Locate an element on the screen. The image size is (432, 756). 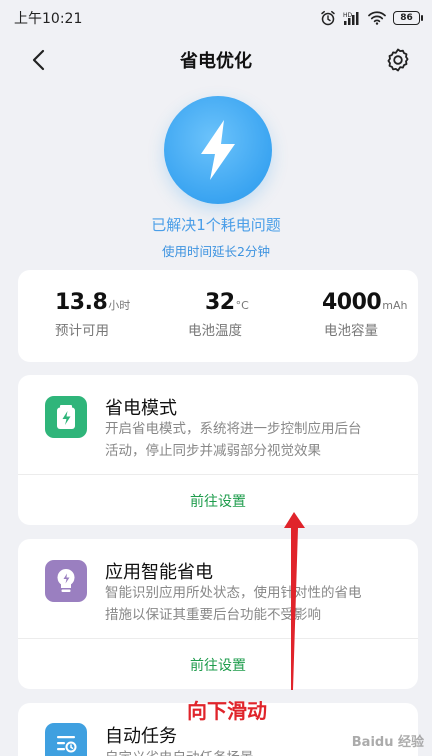
status-icons: HD 86 is located at coordinates (371, 18).